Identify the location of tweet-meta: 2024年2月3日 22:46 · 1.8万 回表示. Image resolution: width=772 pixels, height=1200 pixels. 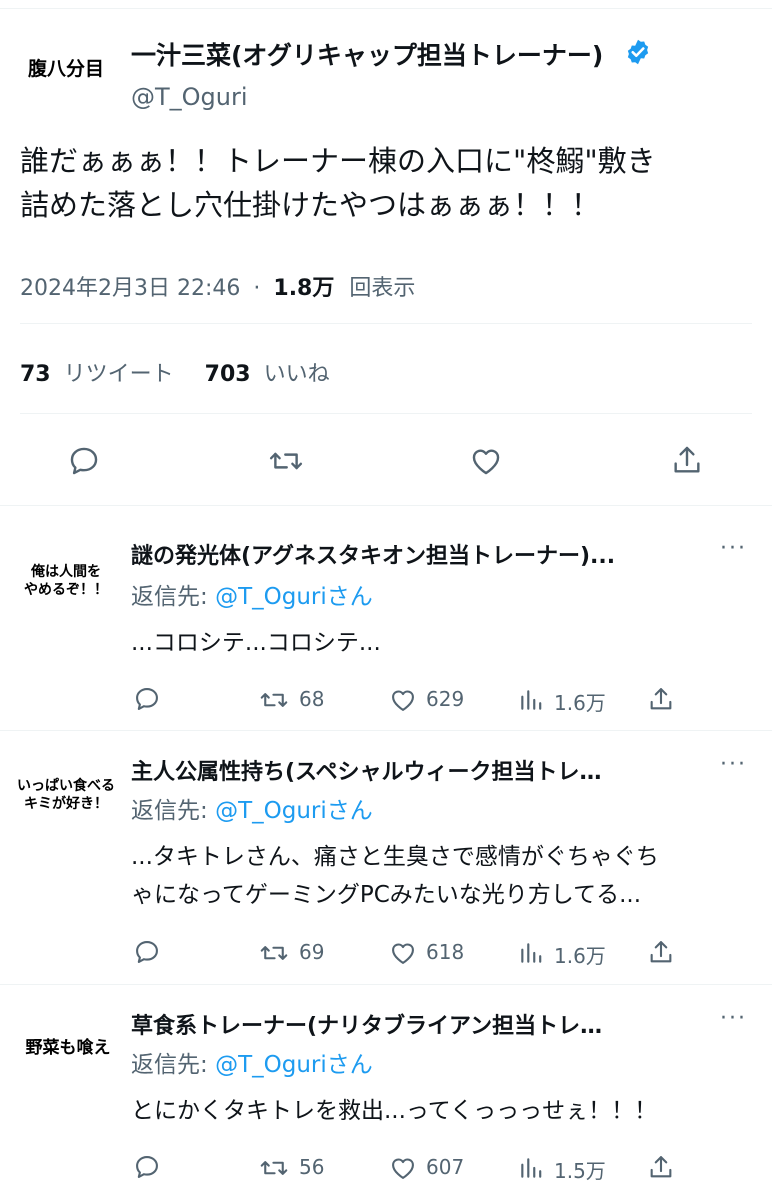
(217, 286).